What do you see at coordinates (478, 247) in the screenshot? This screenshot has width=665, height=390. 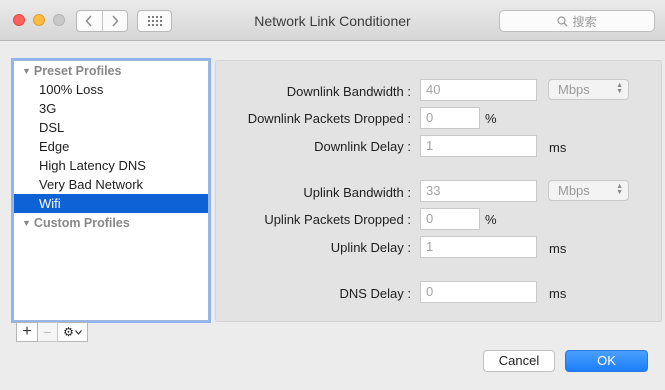 I see `uplink-delay-field: 1` at bounding box center [478, 247].